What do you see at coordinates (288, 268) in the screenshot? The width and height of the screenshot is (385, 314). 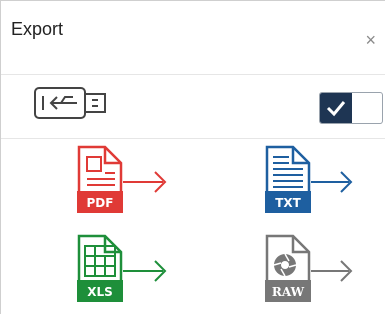 I see `raw-file-icon: RAW` at bounding box center [288, 268].